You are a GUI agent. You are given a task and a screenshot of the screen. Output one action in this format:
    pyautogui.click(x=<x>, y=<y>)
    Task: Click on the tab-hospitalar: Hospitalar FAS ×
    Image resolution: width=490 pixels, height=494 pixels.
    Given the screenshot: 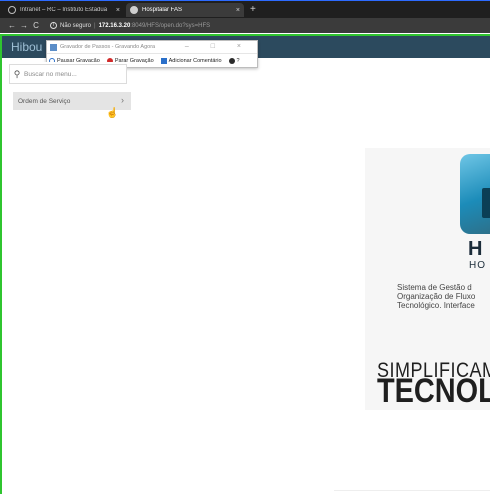 What is the action you would take?
    pyautogui.click(x=185, y=10)
    